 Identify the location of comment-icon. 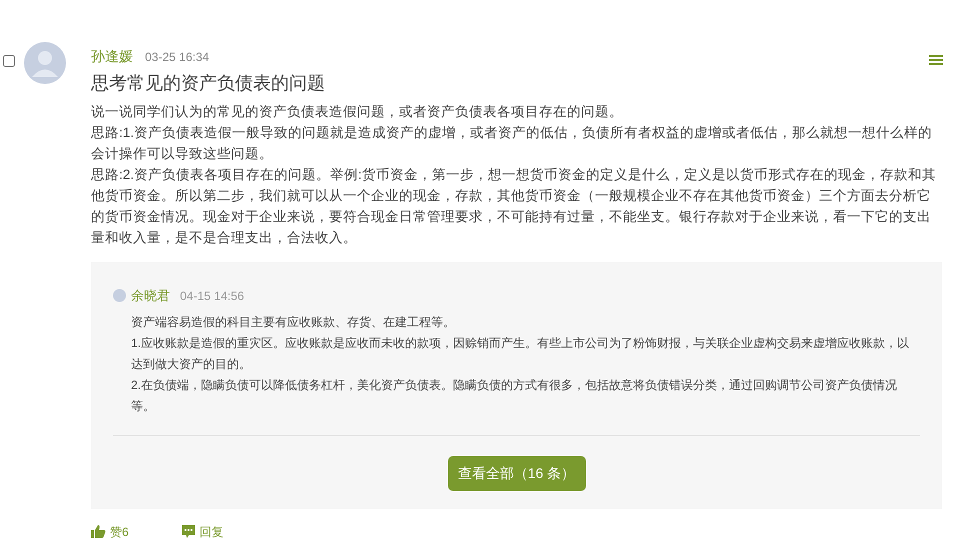
(188, 531).